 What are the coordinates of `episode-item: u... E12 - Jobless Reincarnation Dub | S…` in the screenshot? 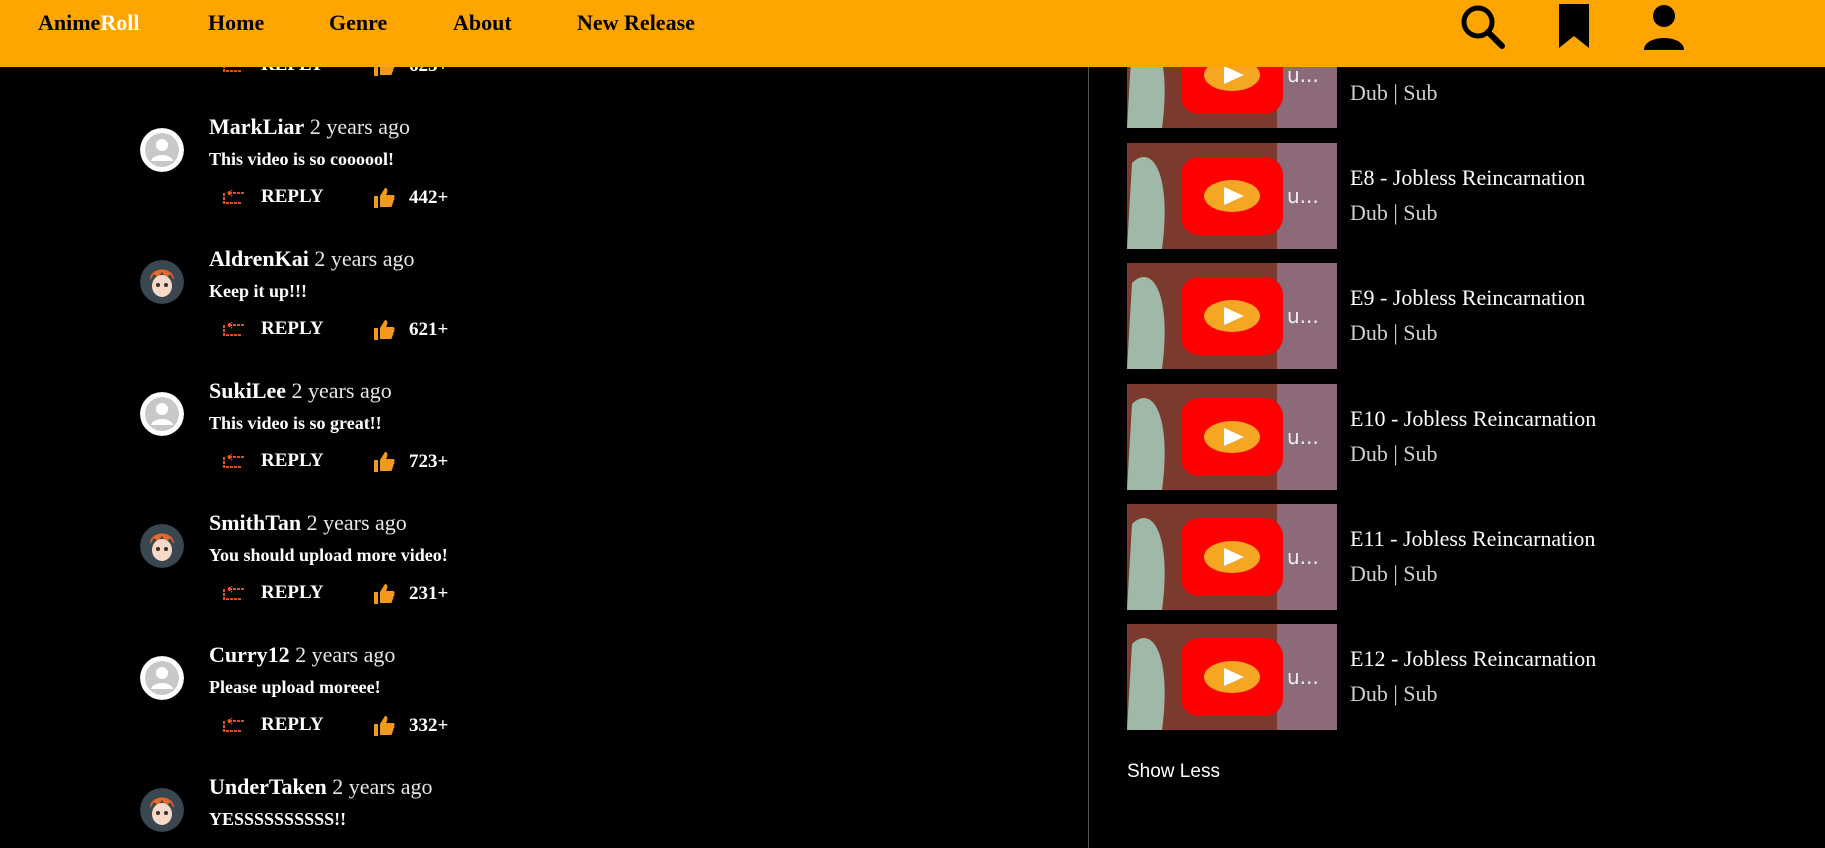 It's located at (1457, 679).